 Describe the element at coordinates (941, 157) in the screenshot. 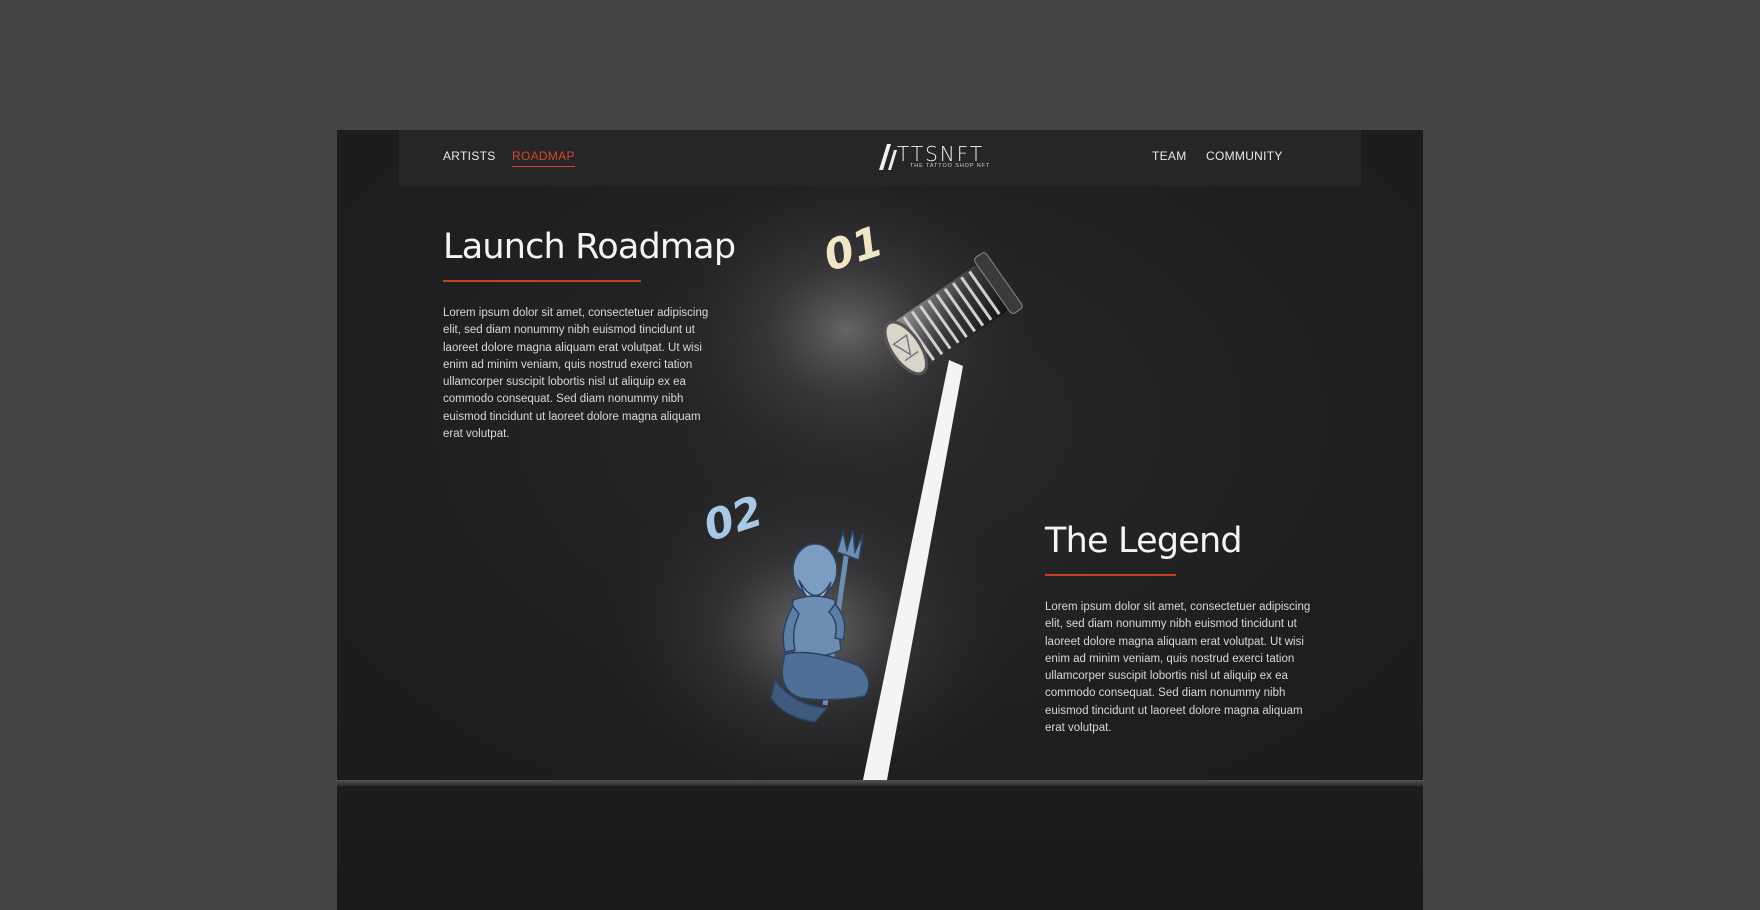

I see `site-logo: TTSNFT THE TATTOO SHOP NFT` at that location.